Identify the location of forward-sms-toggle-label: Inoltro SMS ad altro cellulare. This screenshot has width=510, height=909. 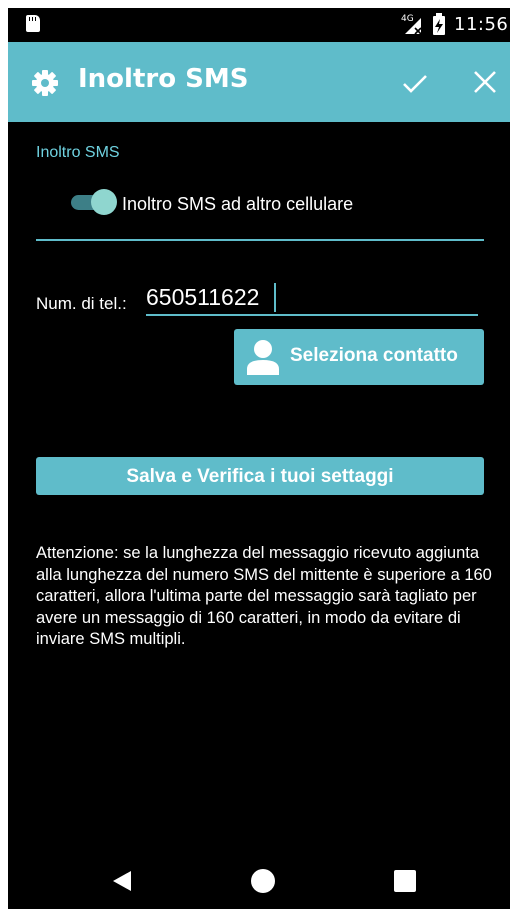
(237, 204).